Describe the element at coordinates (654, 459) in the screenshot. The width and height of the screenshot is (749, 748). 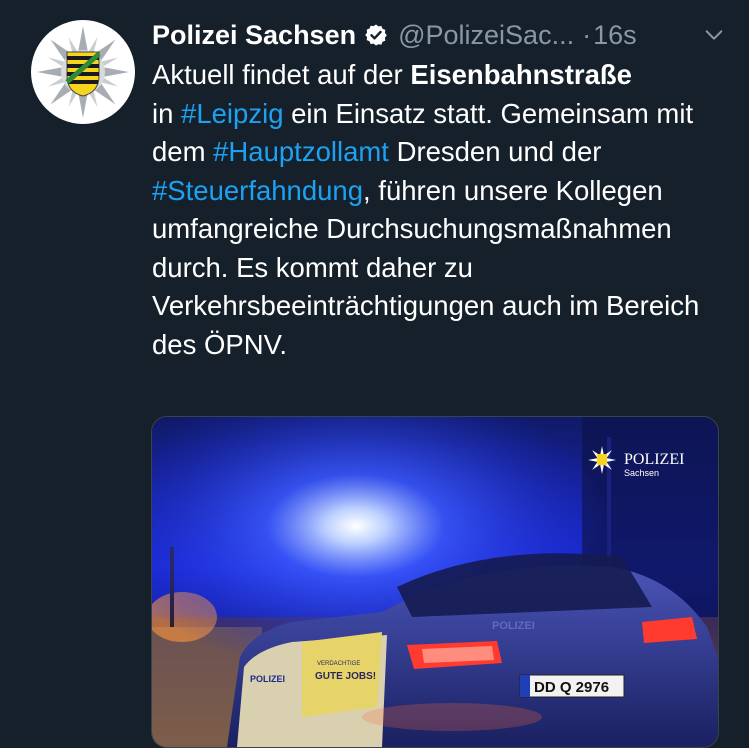
I see `watermark-title: POLIZEI` at that location.